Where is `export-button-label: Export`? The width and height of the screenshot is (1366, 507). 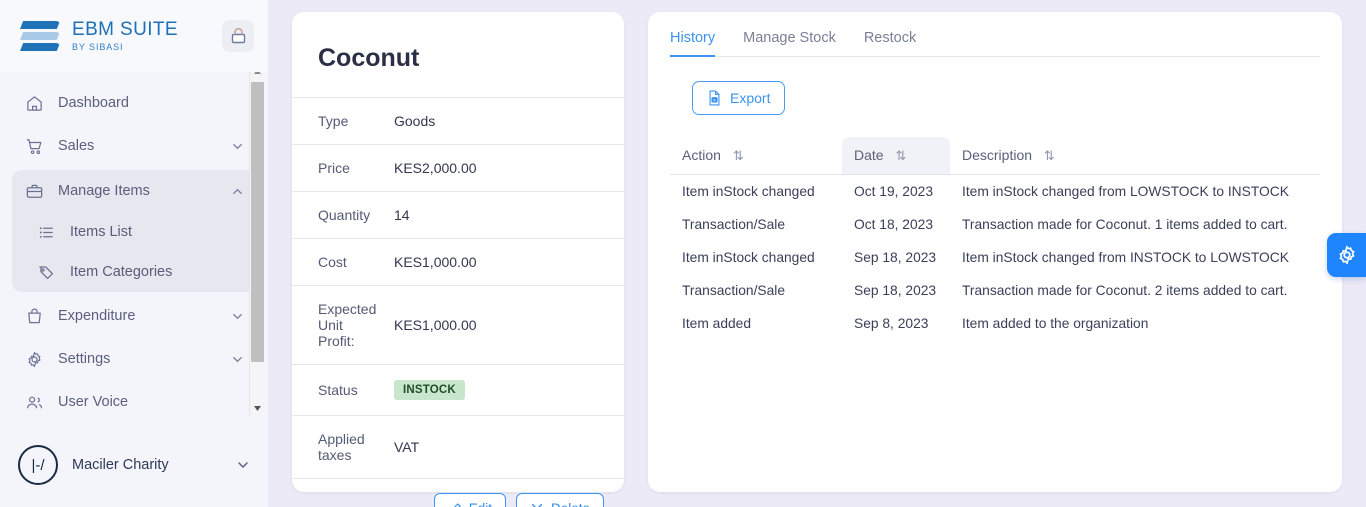
export-button-label: Export is located at coordinates (750, 98).